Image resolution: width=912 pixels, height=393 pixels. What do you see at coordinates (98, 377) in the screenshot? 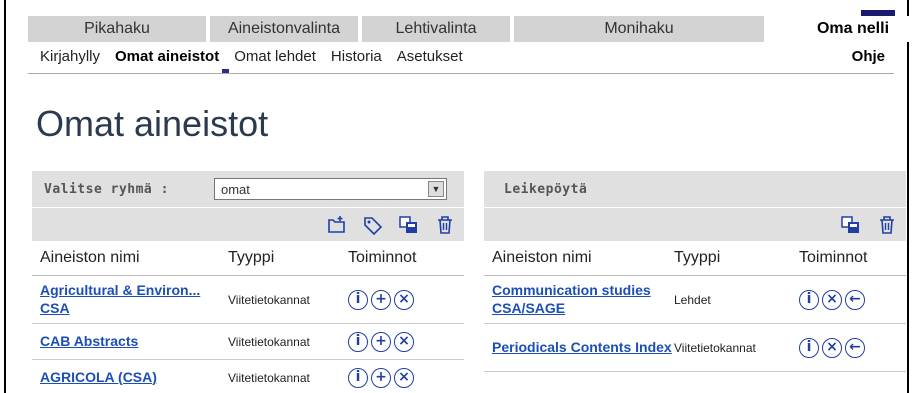
I see `material-link: AGRICOLA (CSA)` at bounding box center [98, 377].